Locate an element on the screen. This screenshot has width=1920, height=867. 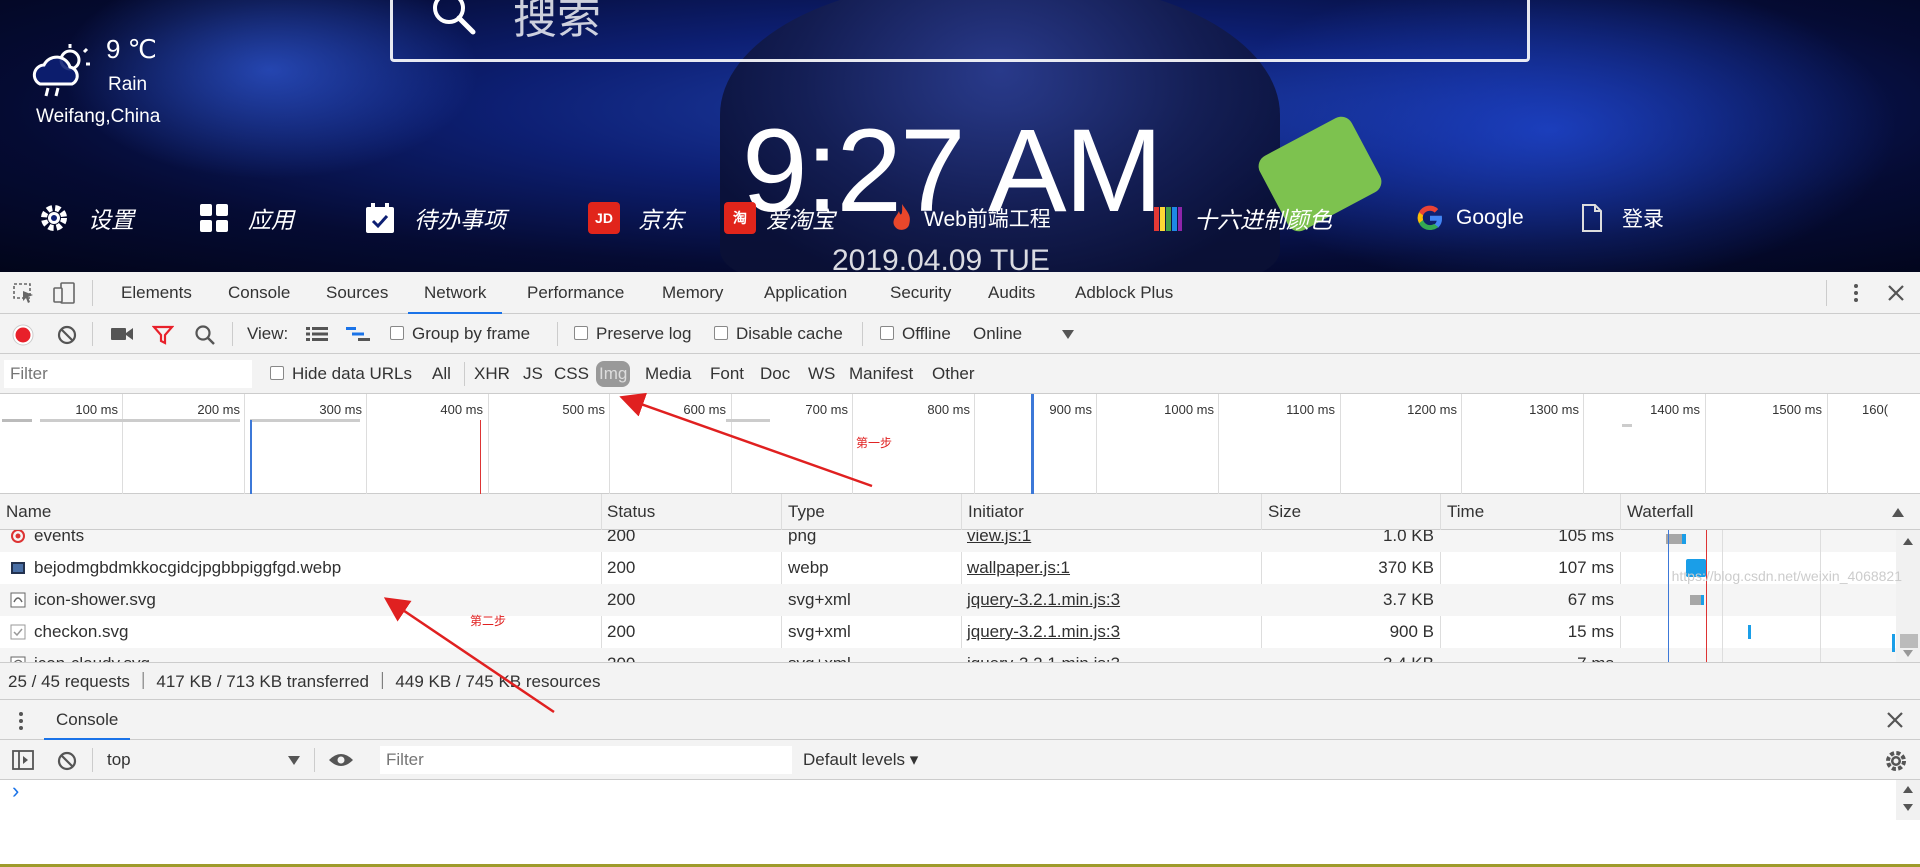
annotation-step-2: 第二步 is located at coordinates (488, 621).